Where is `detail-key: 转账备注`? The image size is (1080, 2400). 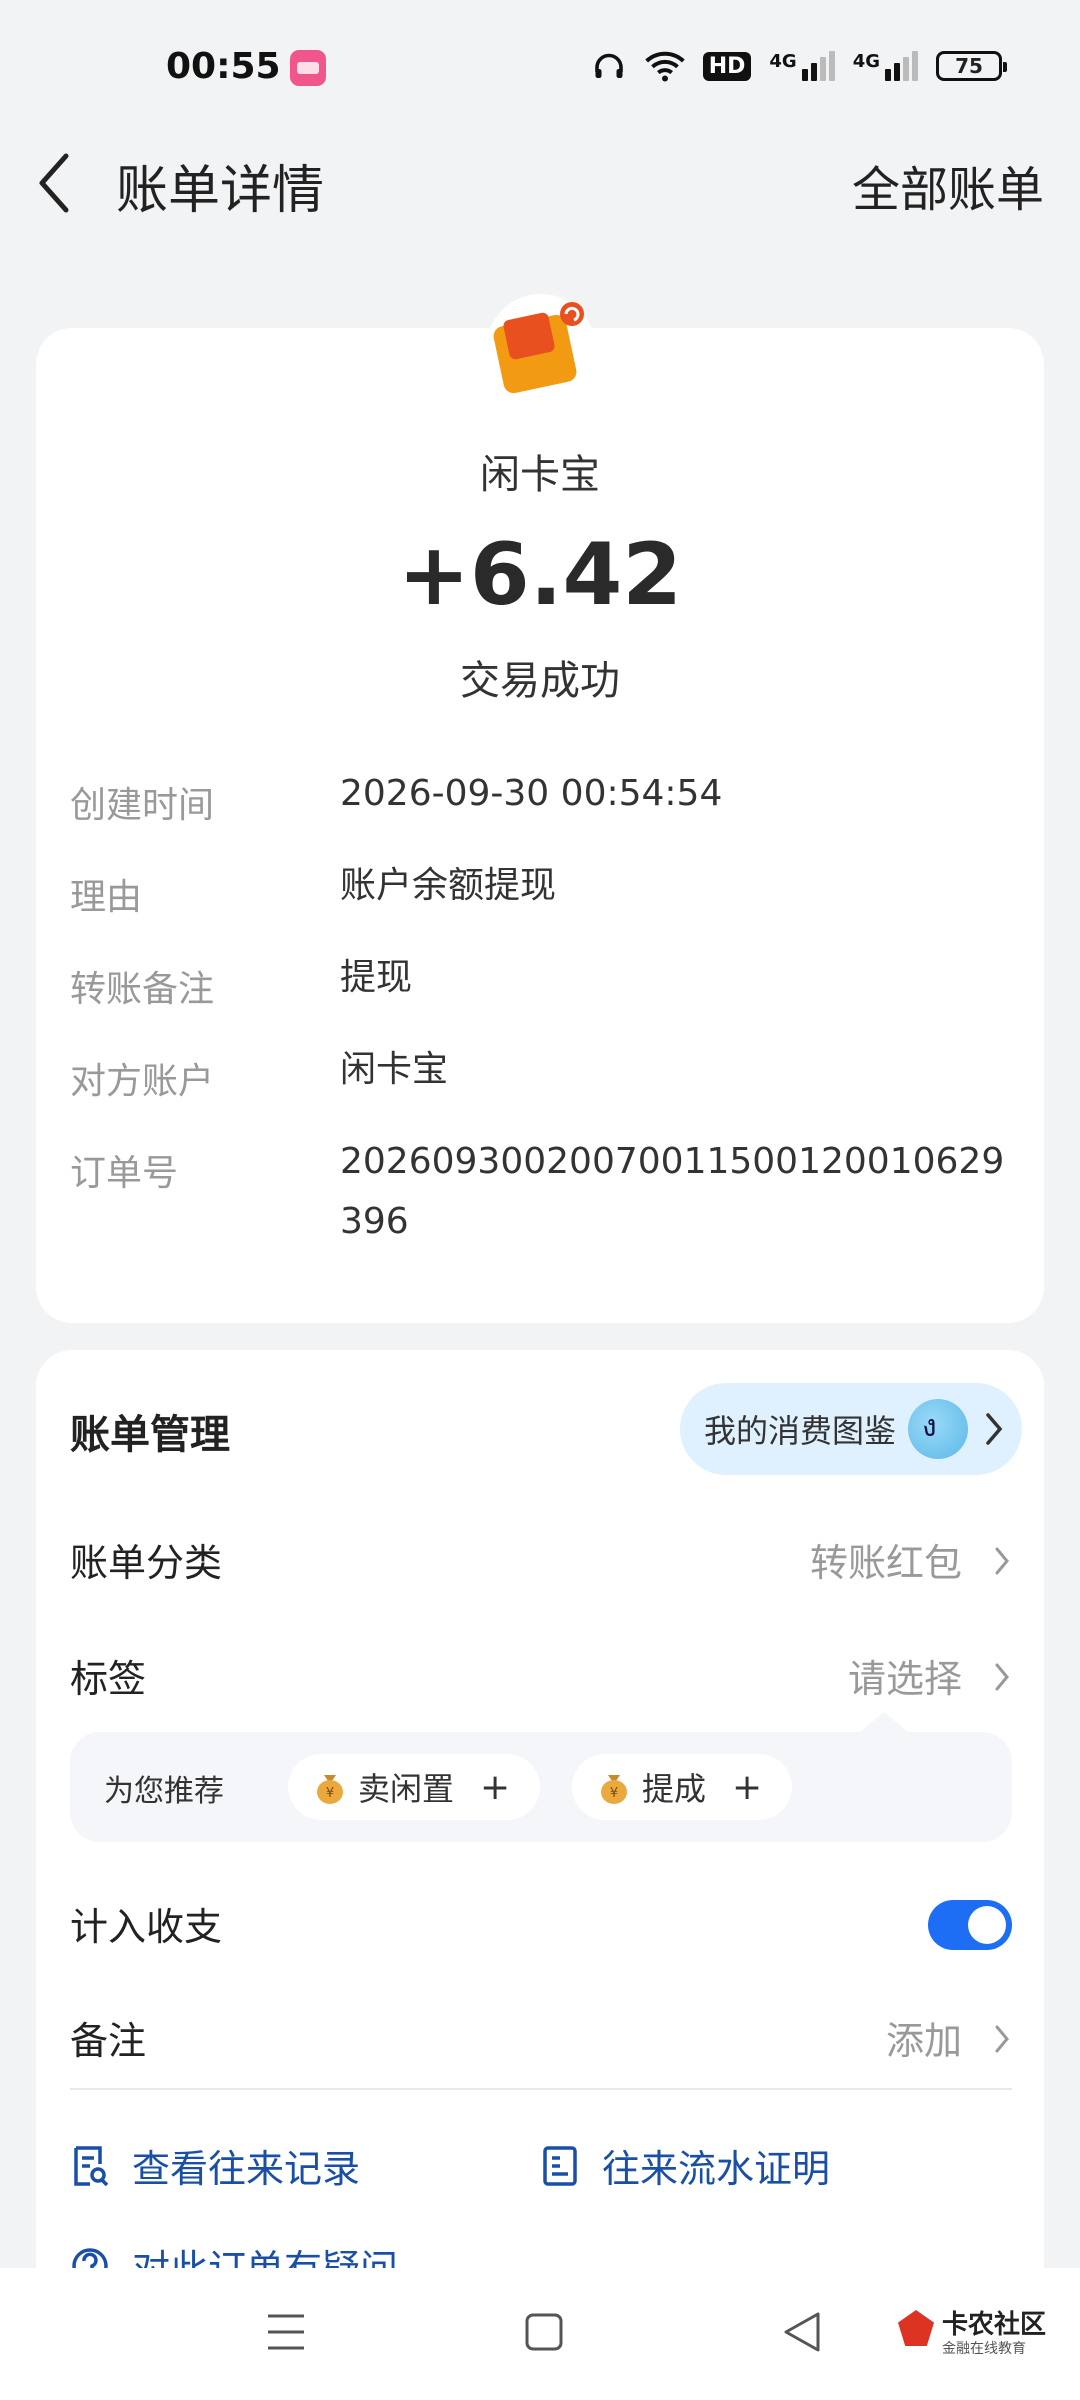
detail-key: 转账备注 is located at coordinates (142, 989).